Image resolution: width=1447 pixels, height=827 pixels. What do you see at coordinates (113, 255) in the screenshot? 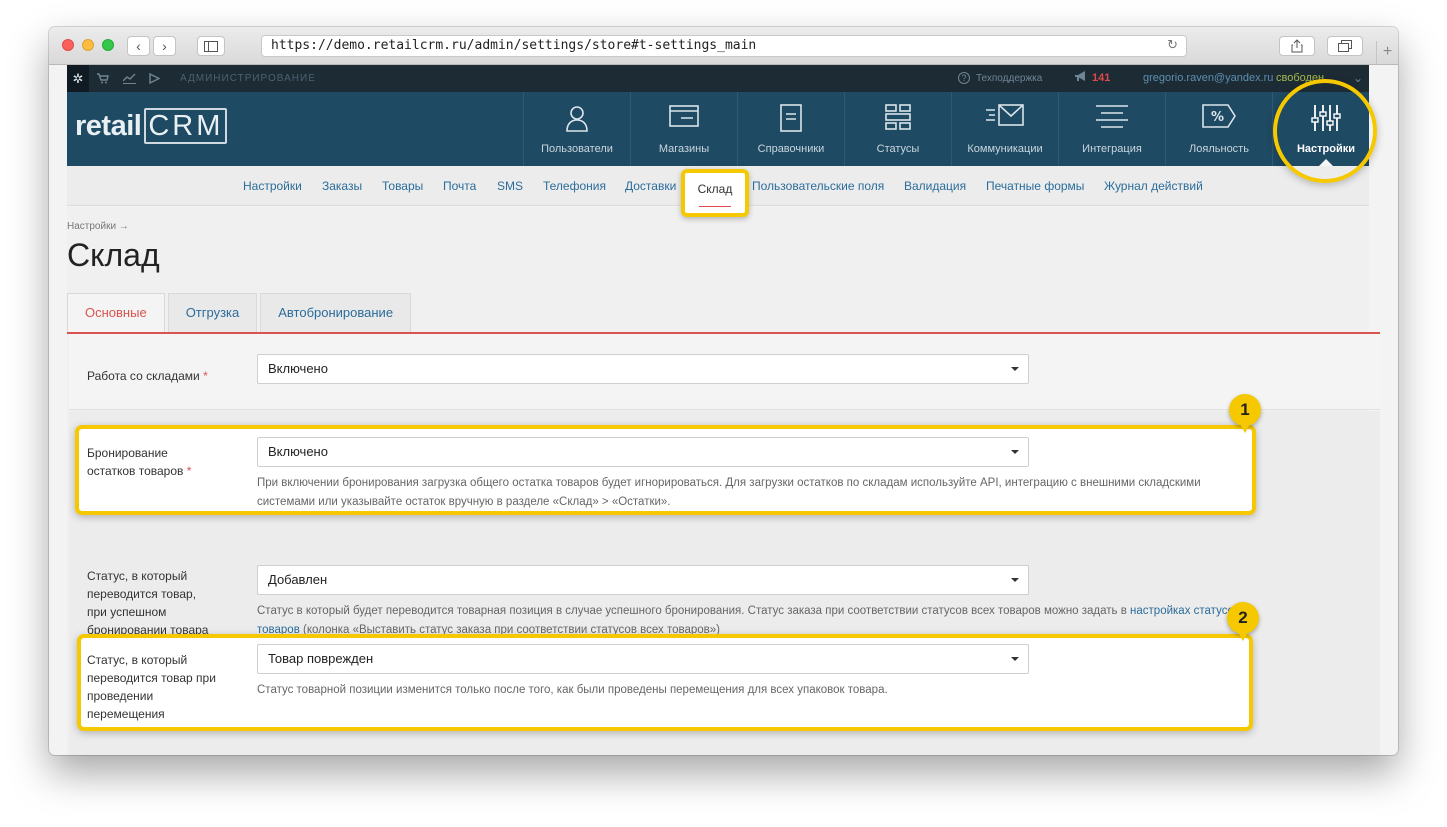
I see `page-title: Склад` at bounding box center [113, 255].